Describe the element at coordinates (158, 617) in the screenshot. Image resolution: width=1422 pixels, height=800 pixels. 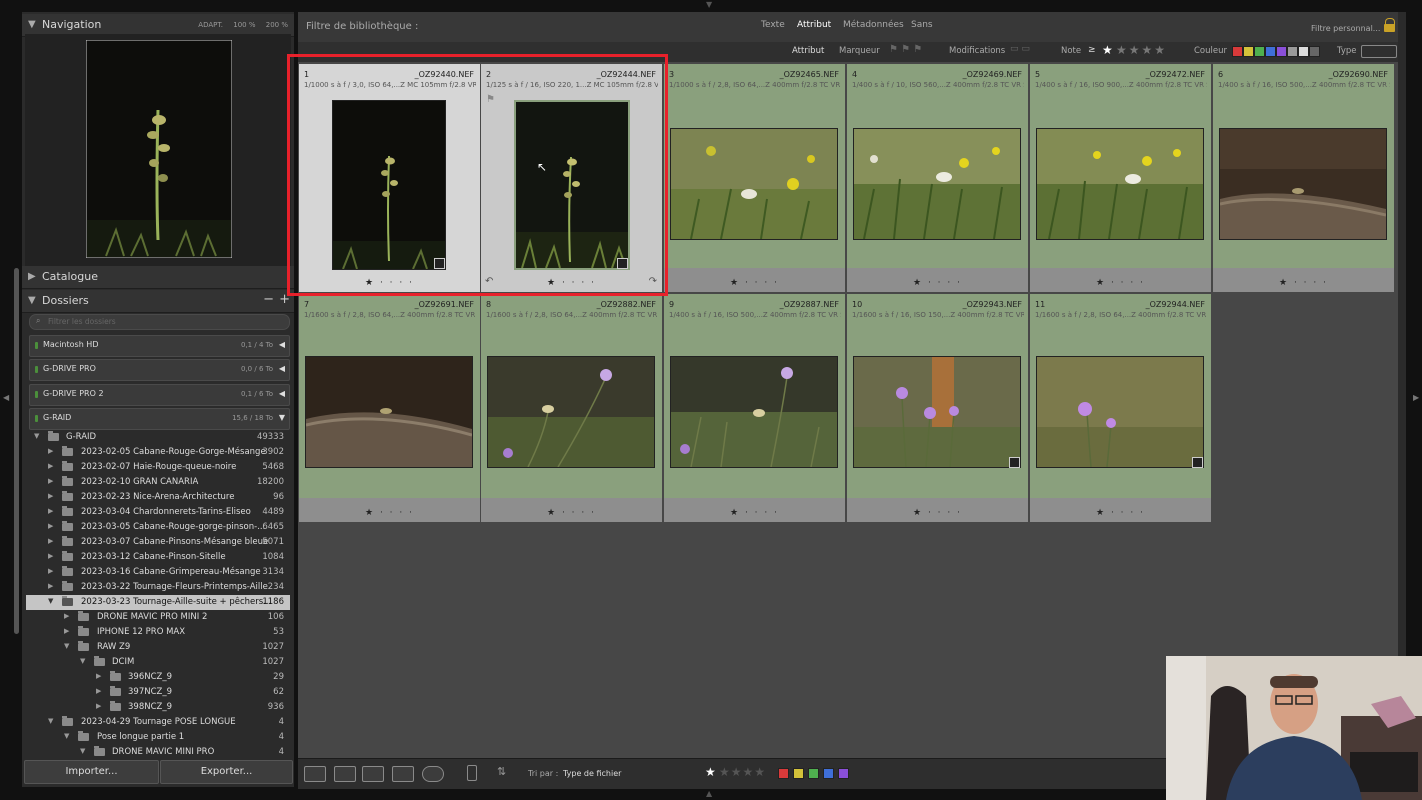
I see `folder-row: ▶ DRONE MAVIC PRO MINI 2 106` at that location.